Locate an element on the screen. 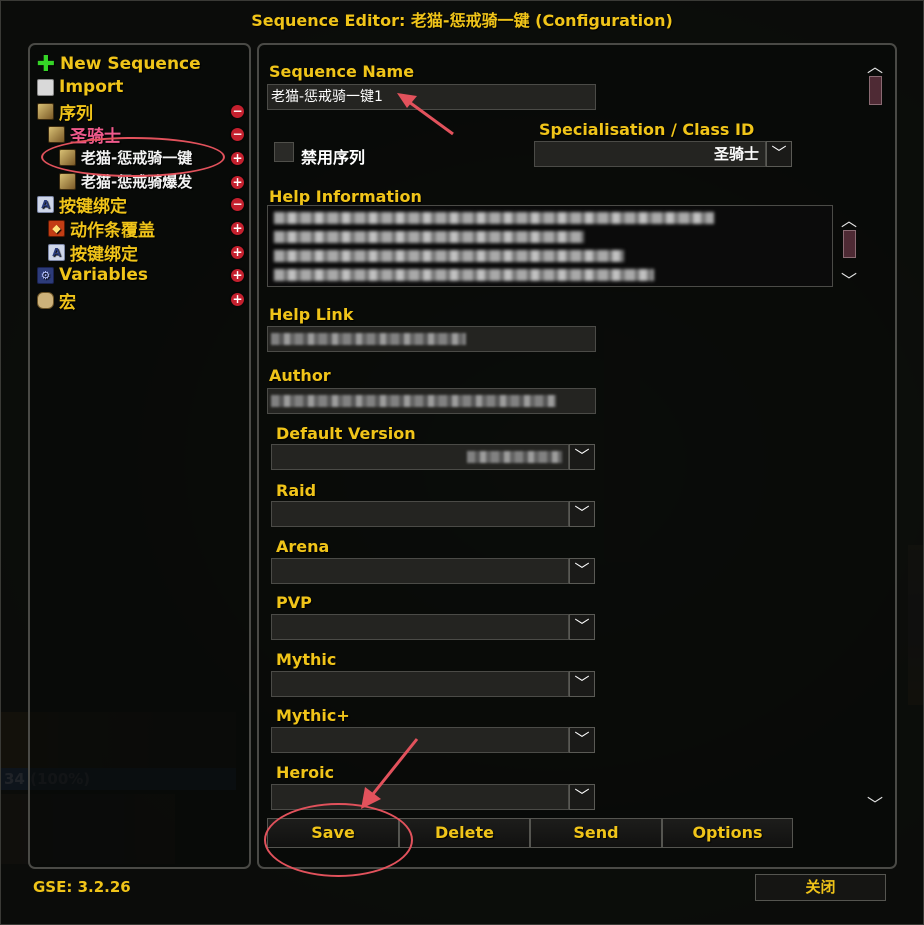  delete-button: Delete is located at coordinates (464, 833).